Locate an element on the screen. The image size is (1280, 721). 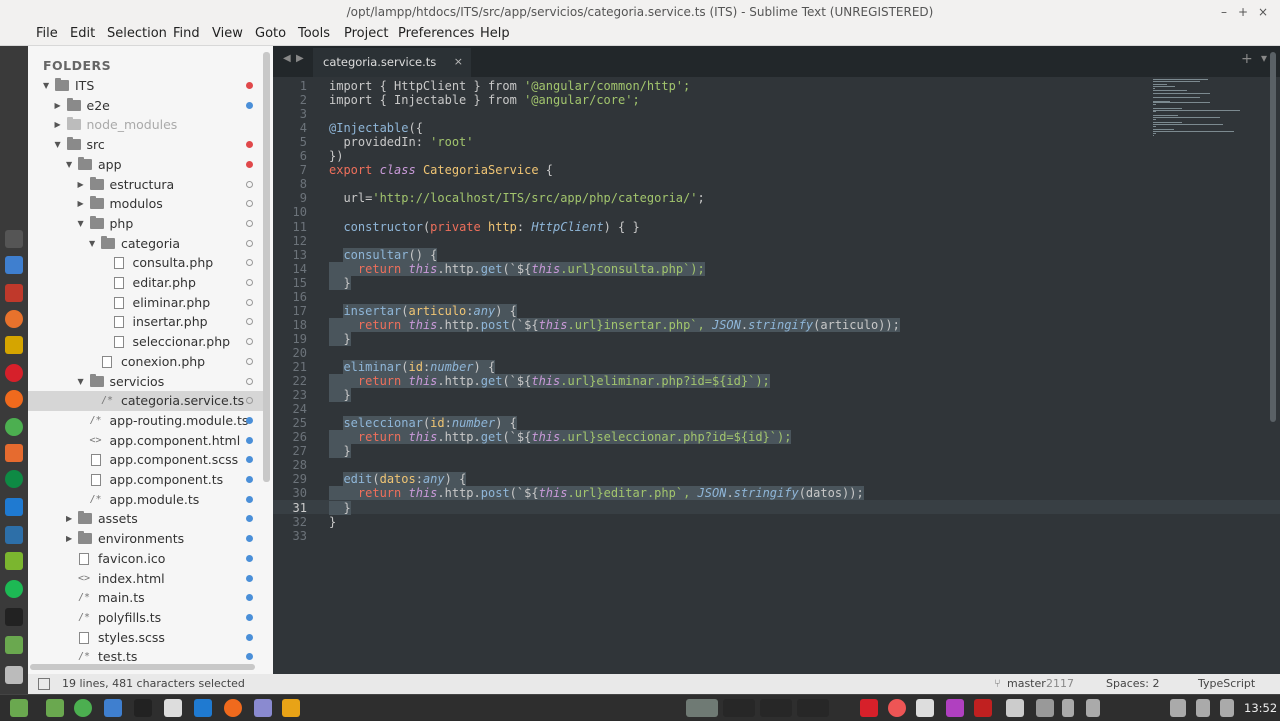
tree-item-app-module-ts: /* app.module.ts is located at coordinates (145, 500).